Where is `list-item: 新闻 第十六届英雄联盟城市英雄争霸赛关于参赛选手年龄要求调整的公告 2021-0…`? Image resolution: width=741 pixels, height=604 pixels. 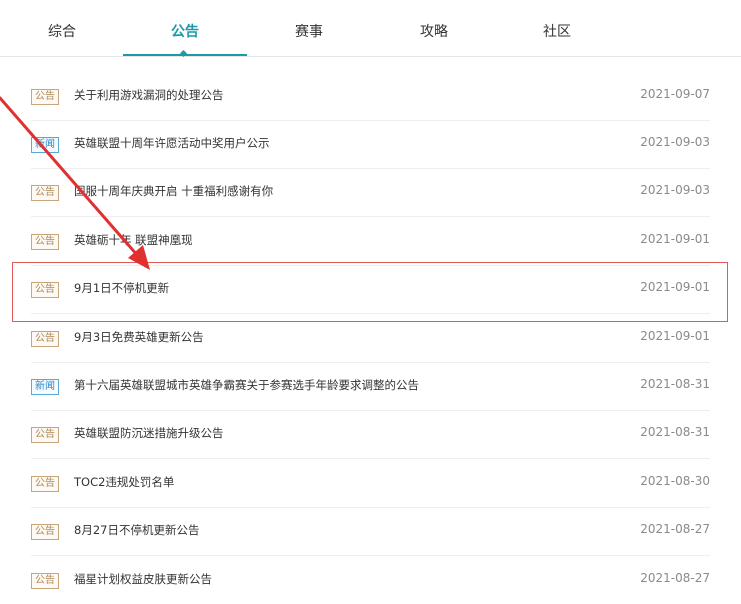 list-item: 新闻 第十六届英雄联盟城市英雄争霸赛关于参赛选手年龄要求调整的公告 2021-0… is located at coordinates (370, 386).